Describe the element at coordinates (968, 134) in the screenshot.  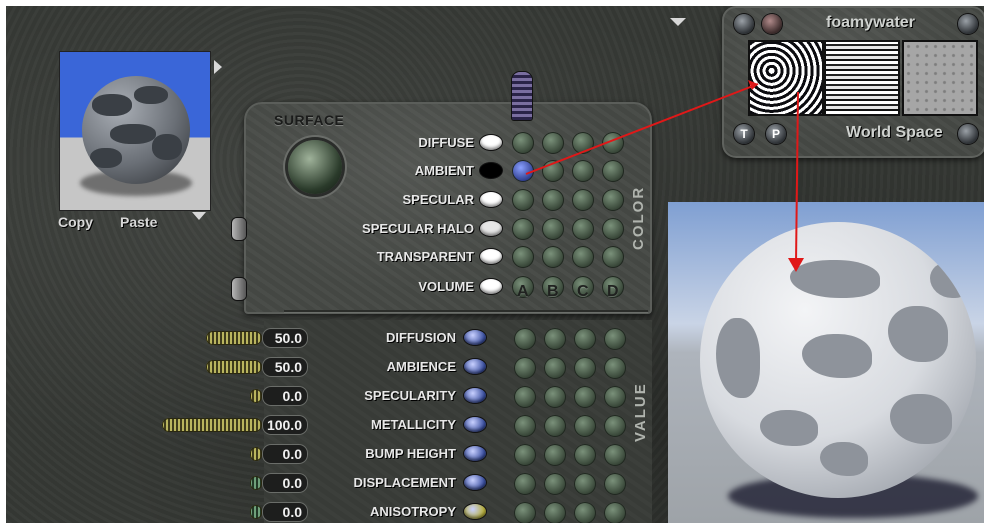
I see `texture-space-dropdown-icon` at that location.